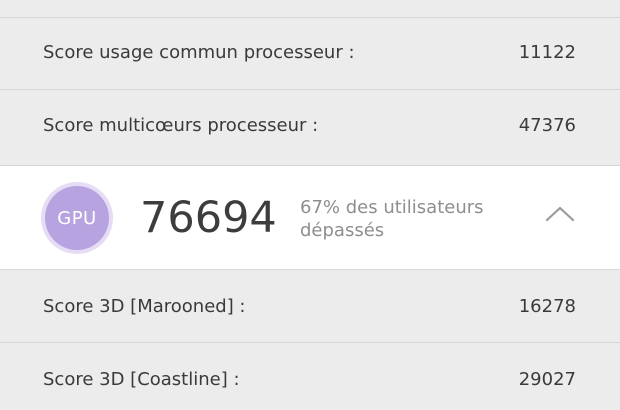 The image size is (620, 410). I want to click on score-label: Score 3D [Marooned] :, so click(144, 306).